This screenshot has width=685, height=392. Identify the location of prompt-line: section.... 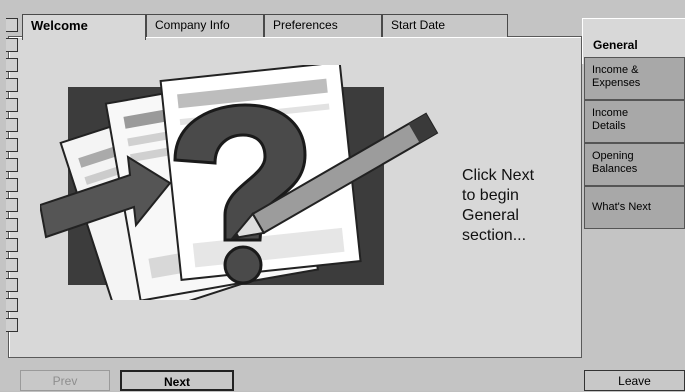
(494, 235).